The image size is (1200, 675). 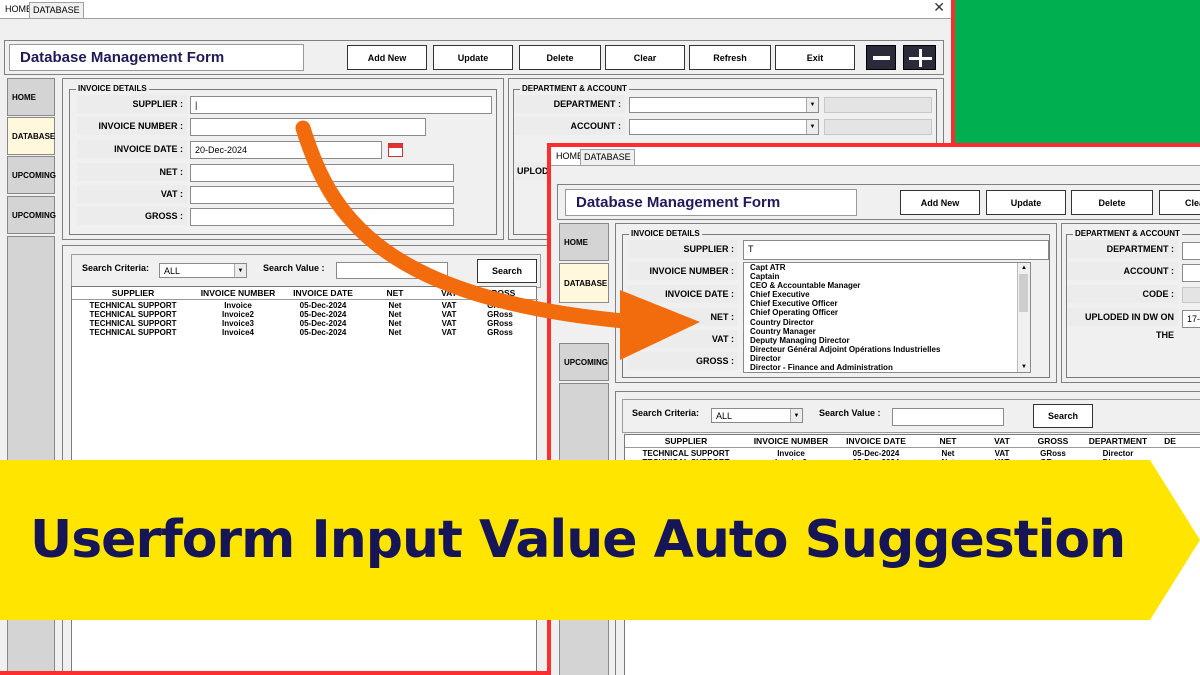 I want to click on nav-upcoming-2b: UPCOMING, so click(x=584, y=362).